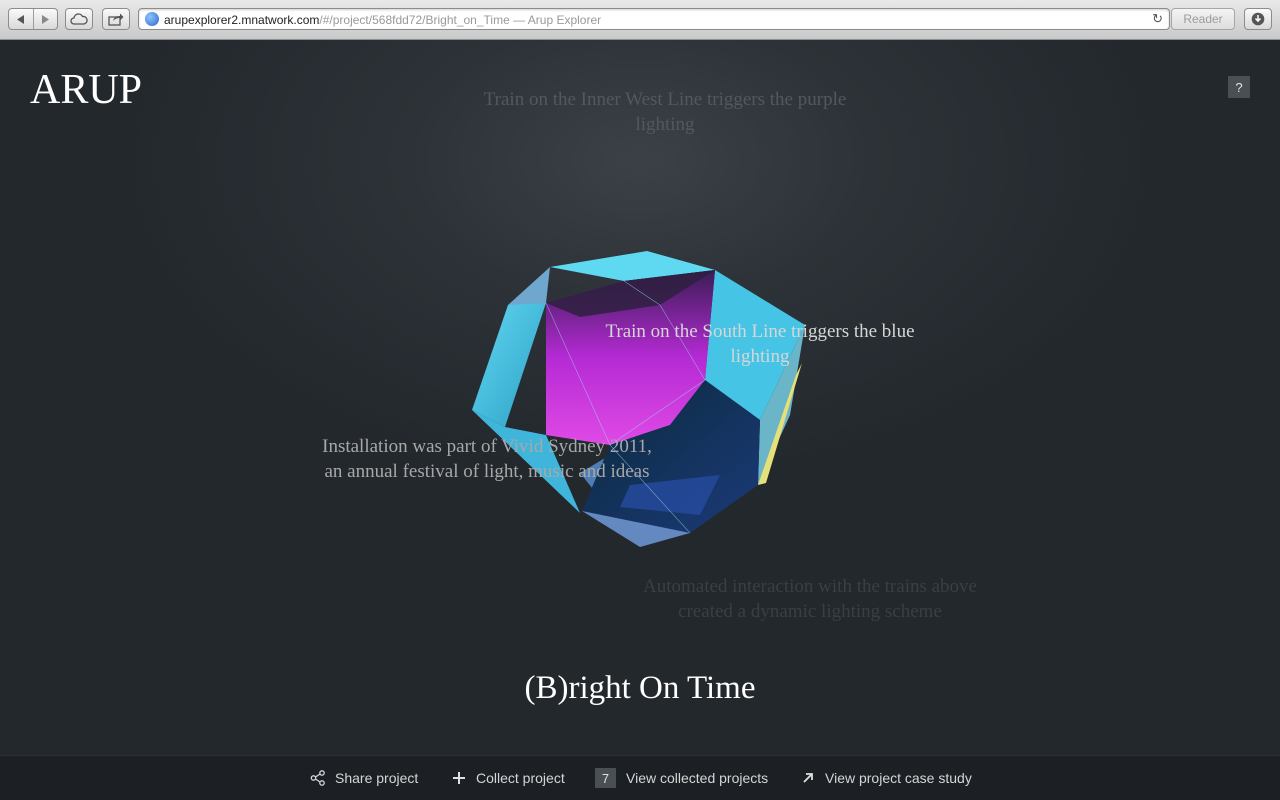  I want to click on external-arrow-icon, so click(808, 778).